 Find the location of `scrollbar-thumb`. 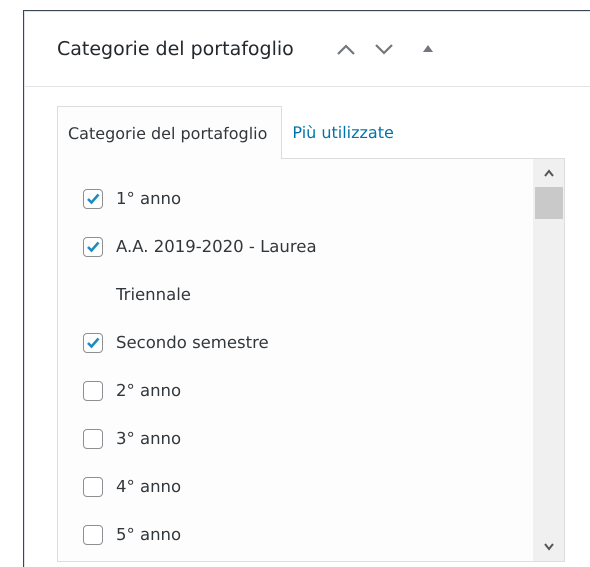

scrollbar-thumb is located at coordinates (548, 203).